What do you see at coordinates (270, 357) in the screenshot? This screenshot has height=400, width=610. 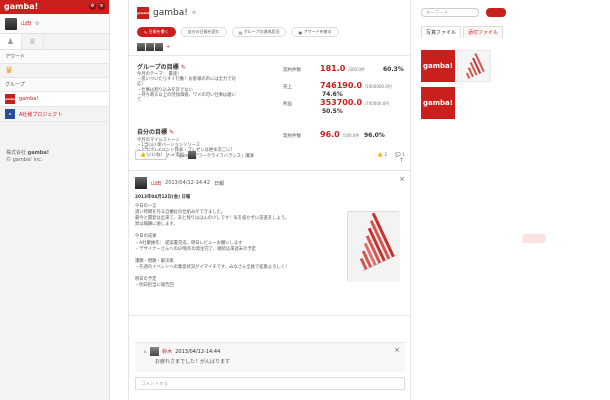 I see `reply-item: × ↳ 鈴木 2013/04/12-14:44 お疲れさまでした！がんばります` at bounding box center [270, 357].